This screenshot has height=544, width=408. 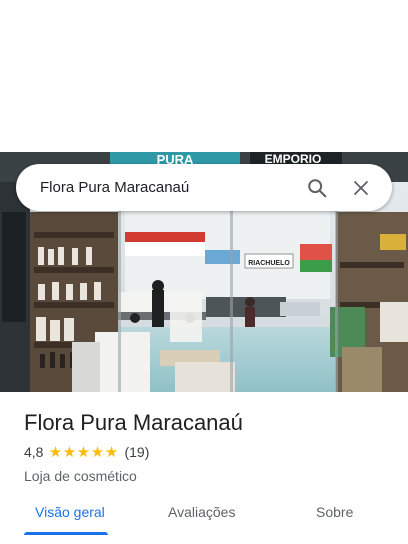 I want to click on tab-about: Sobre, so click(x=334, y=512).